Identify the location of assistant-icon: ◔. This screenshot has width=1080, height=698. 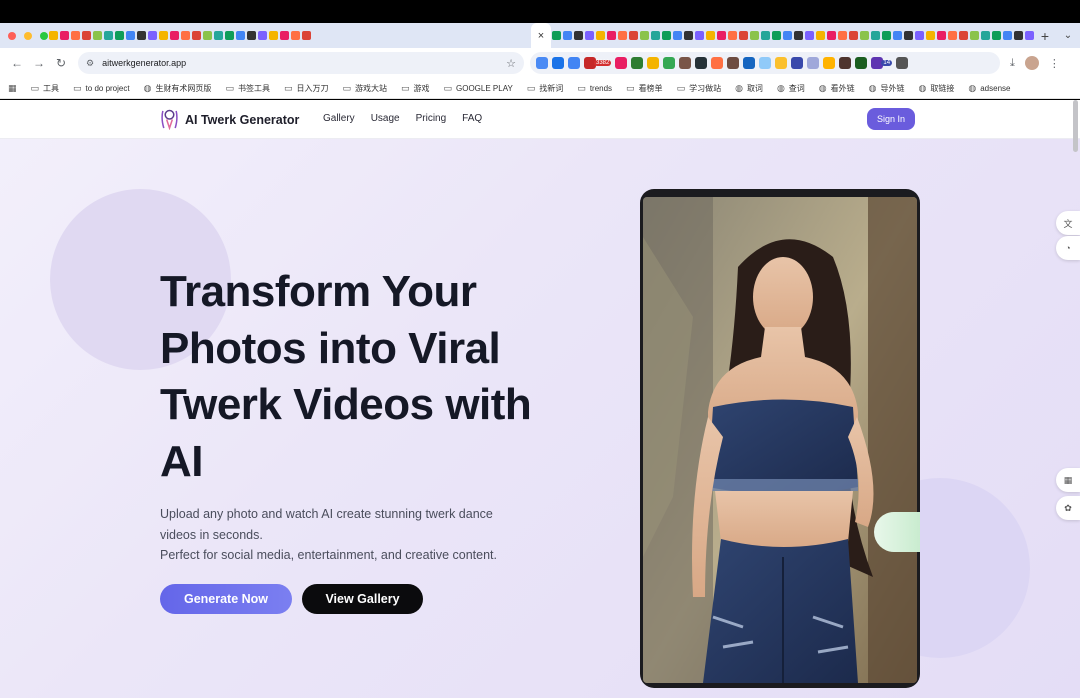
(1068, 248).